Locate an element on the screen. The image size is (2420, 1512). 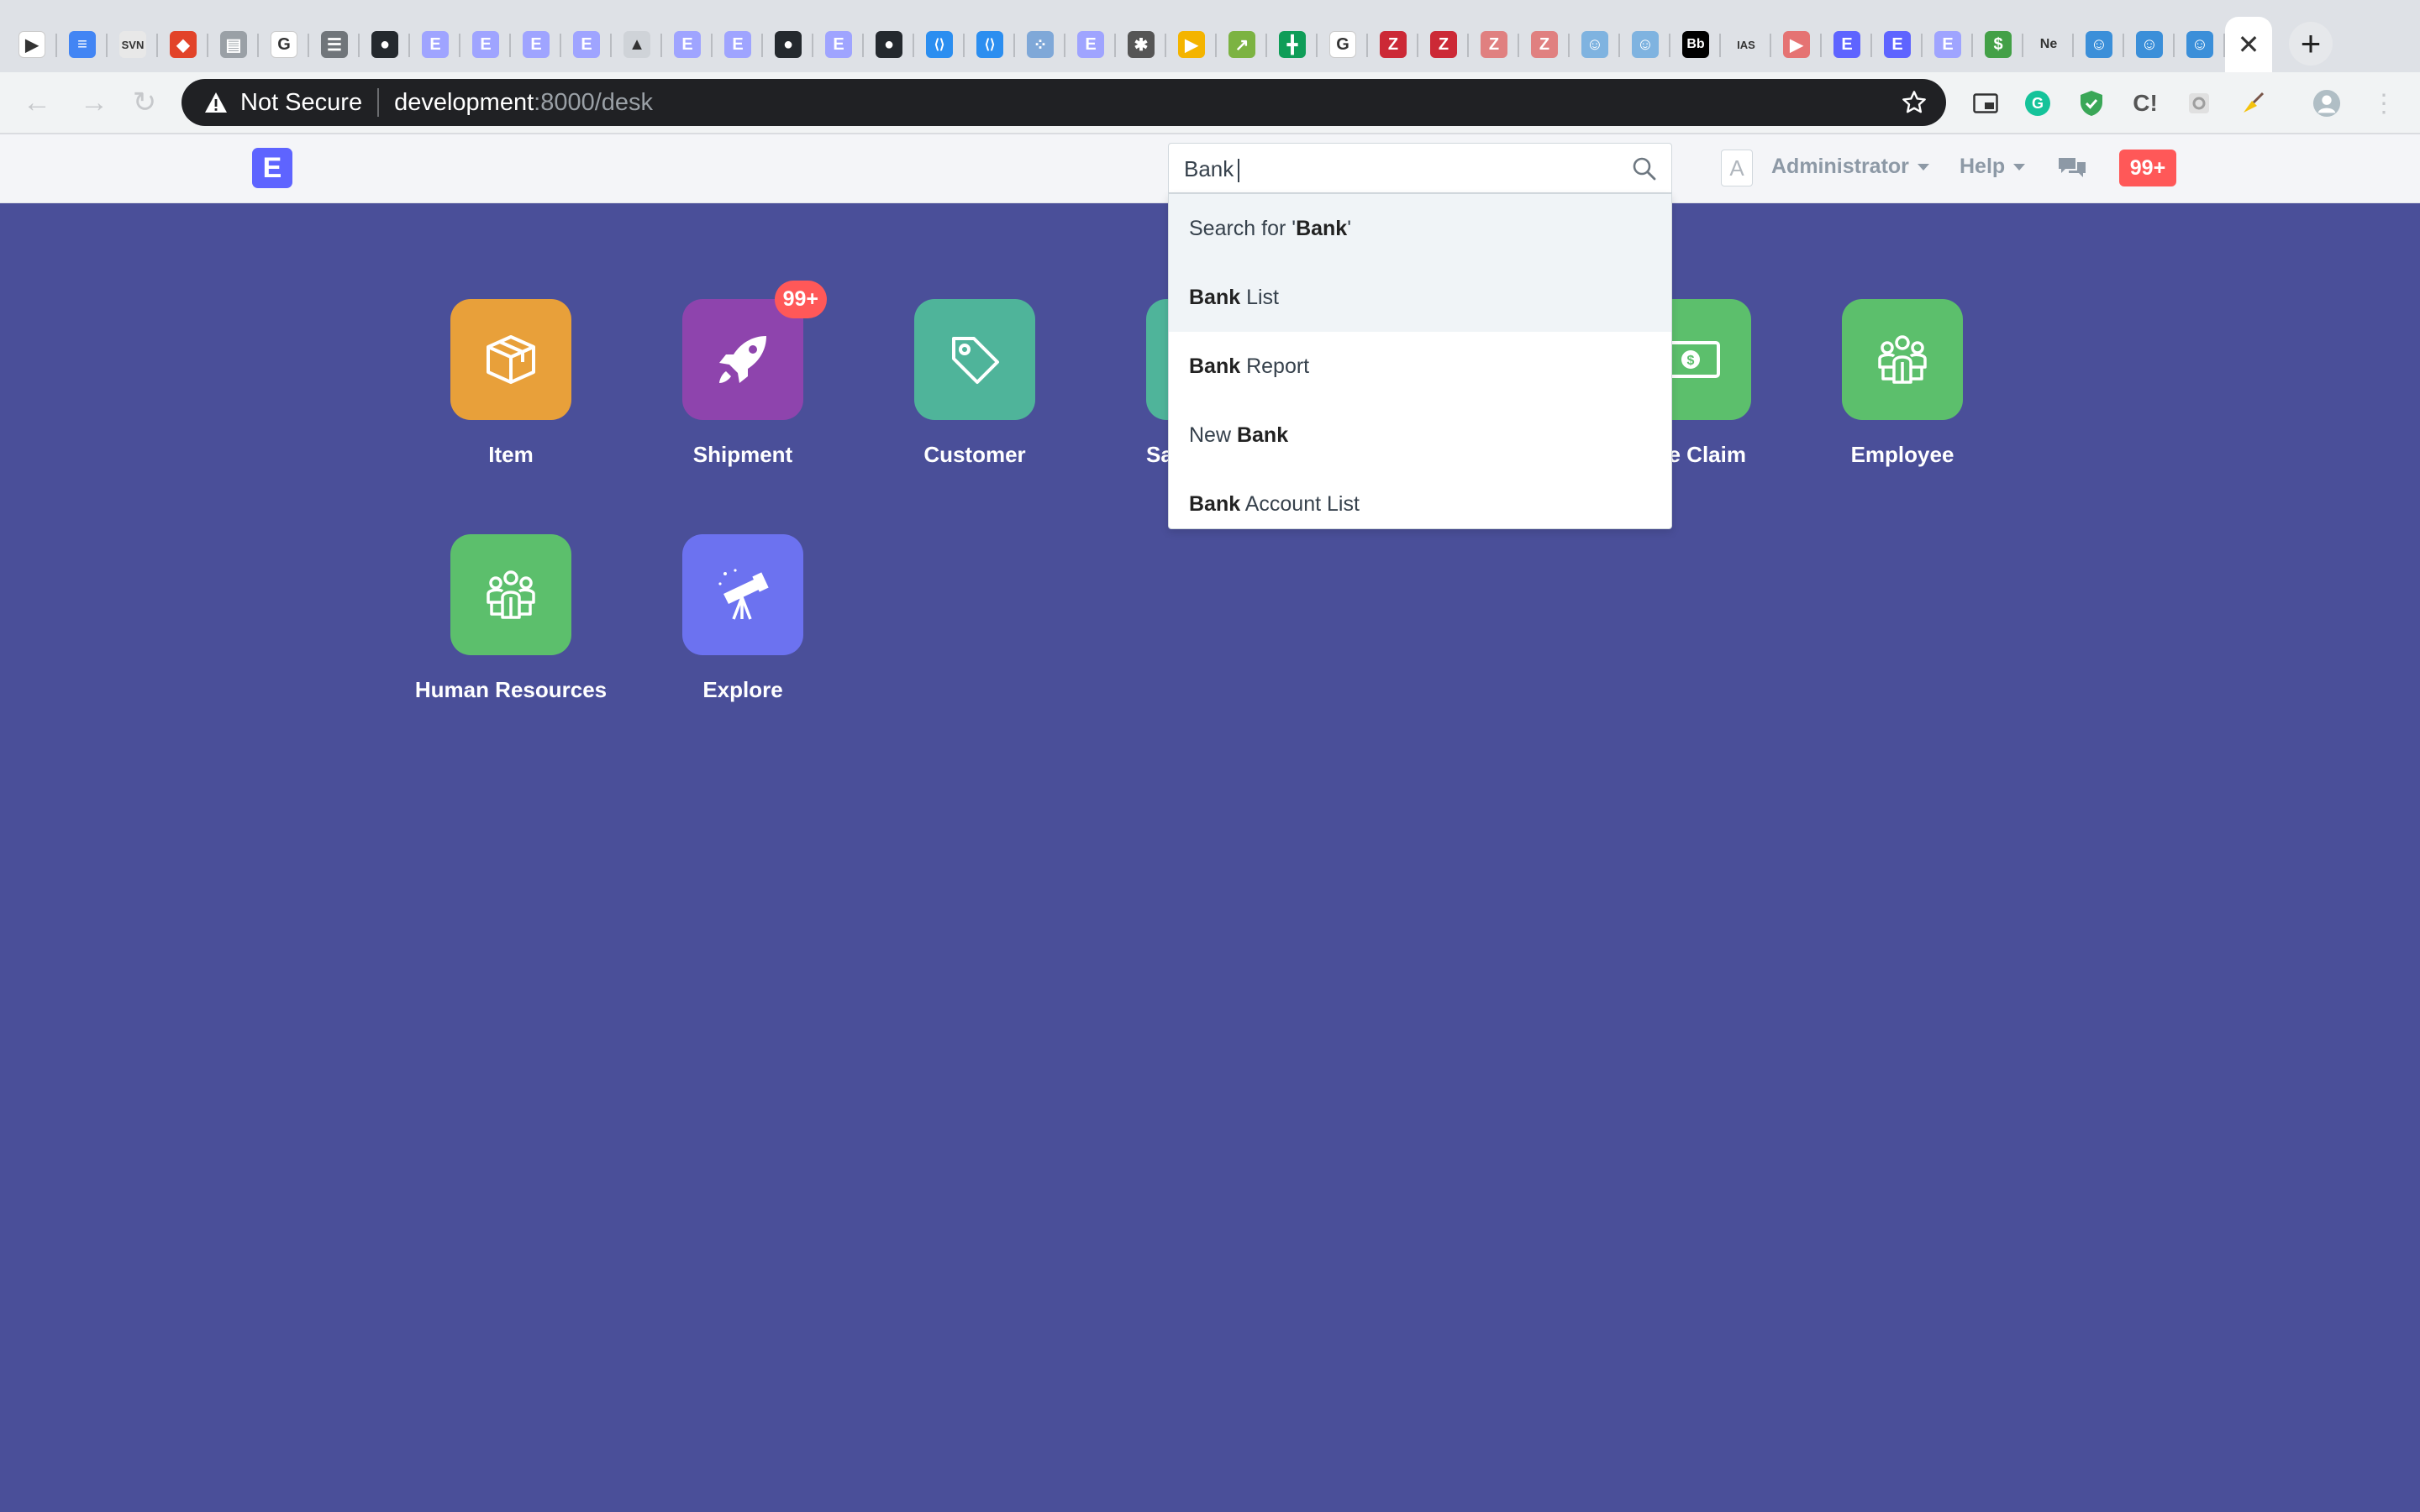
browser-tab: ↗ is located at coordinates (1242, 44).